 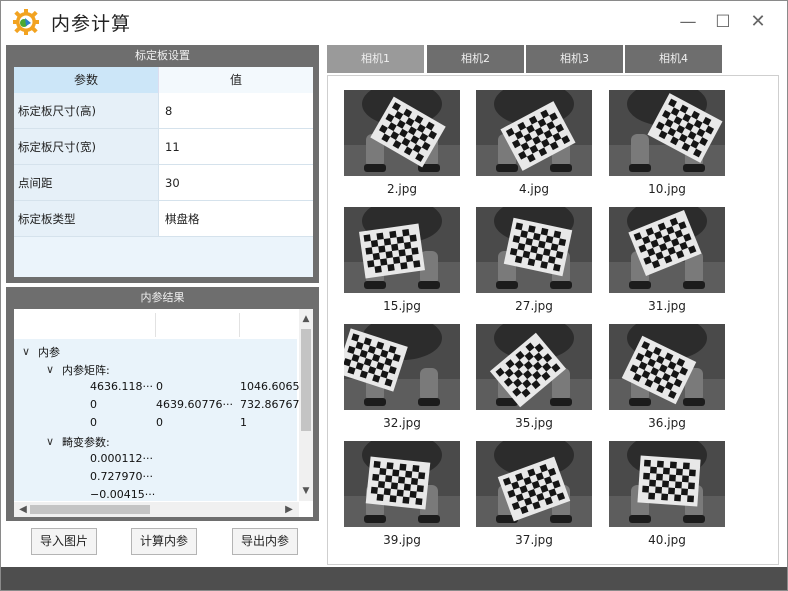 I want to click on tree-node-root: 内参, so click(x=49, y=352).